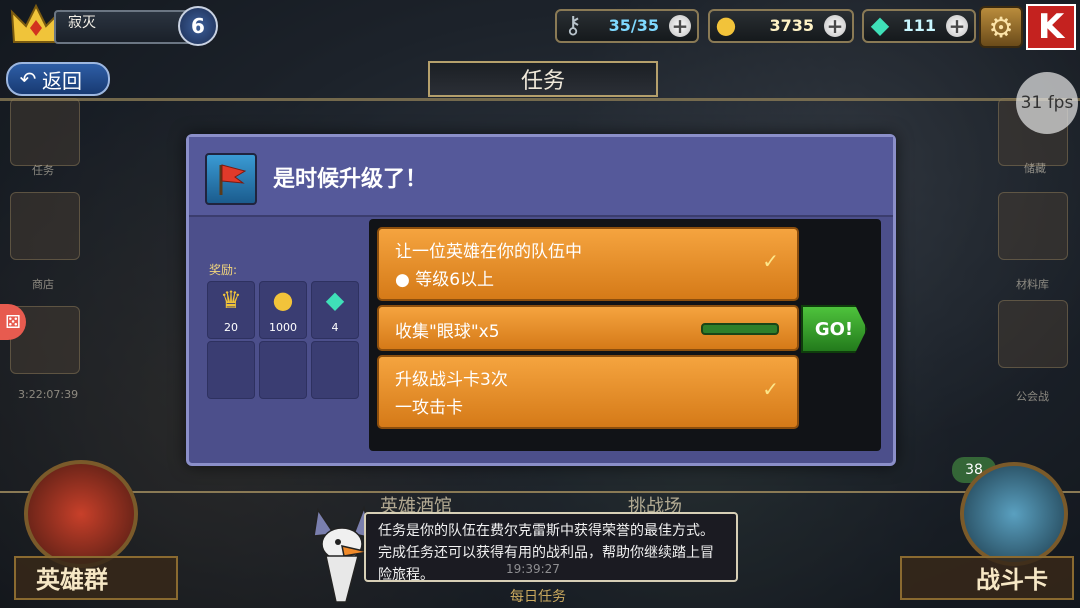 The image size is (1080, 608). What do you see at coordinates (1033, 334) in the screenshot?
I see `side-item-guild-war` at bounding box center [1033, 334].